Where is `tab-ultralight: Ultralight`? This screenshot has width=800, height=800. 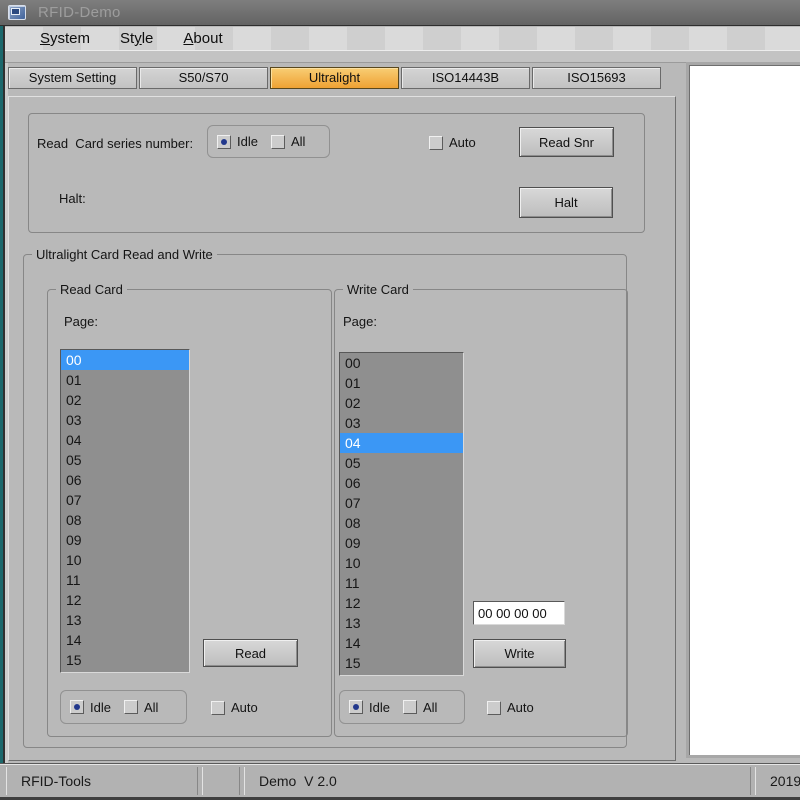 tab-ultralight: Ultralight is located at coordinates (334, 78).